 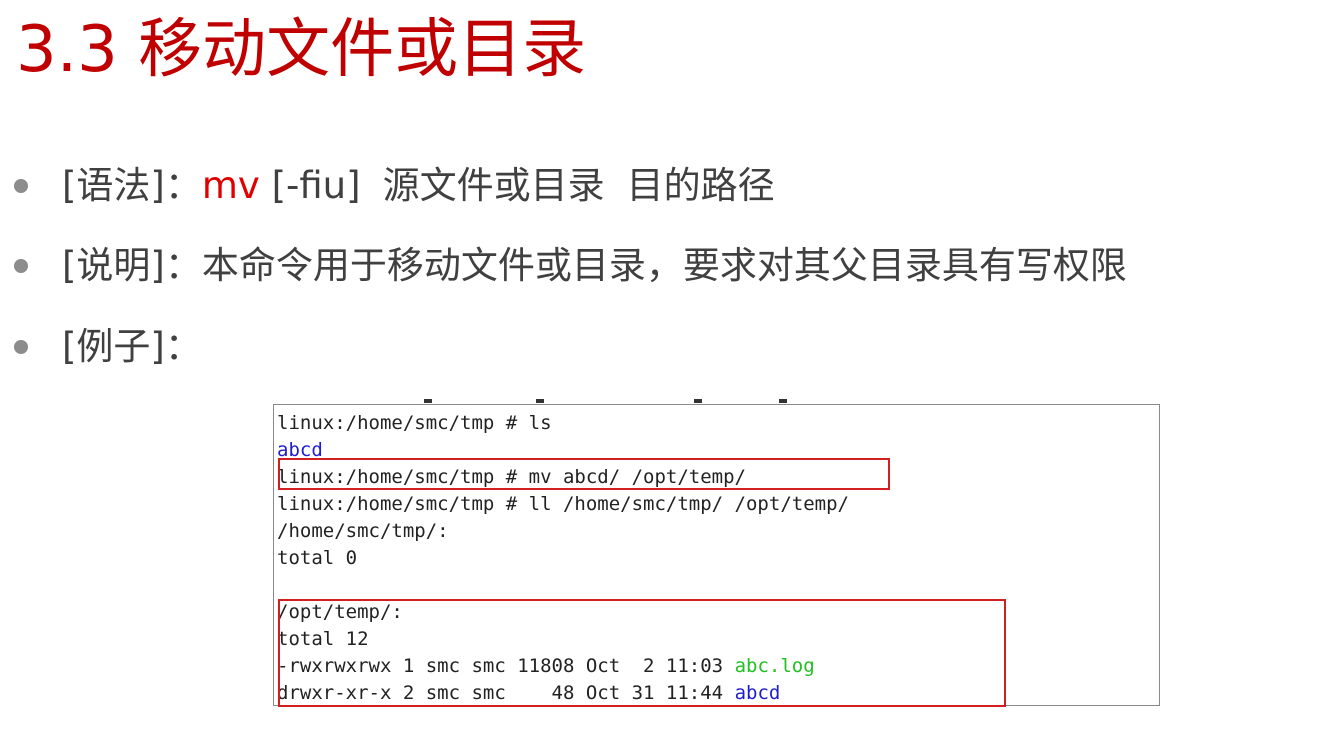 I want to click on syntax-label: [语法]：, so click(x=132, y=185).